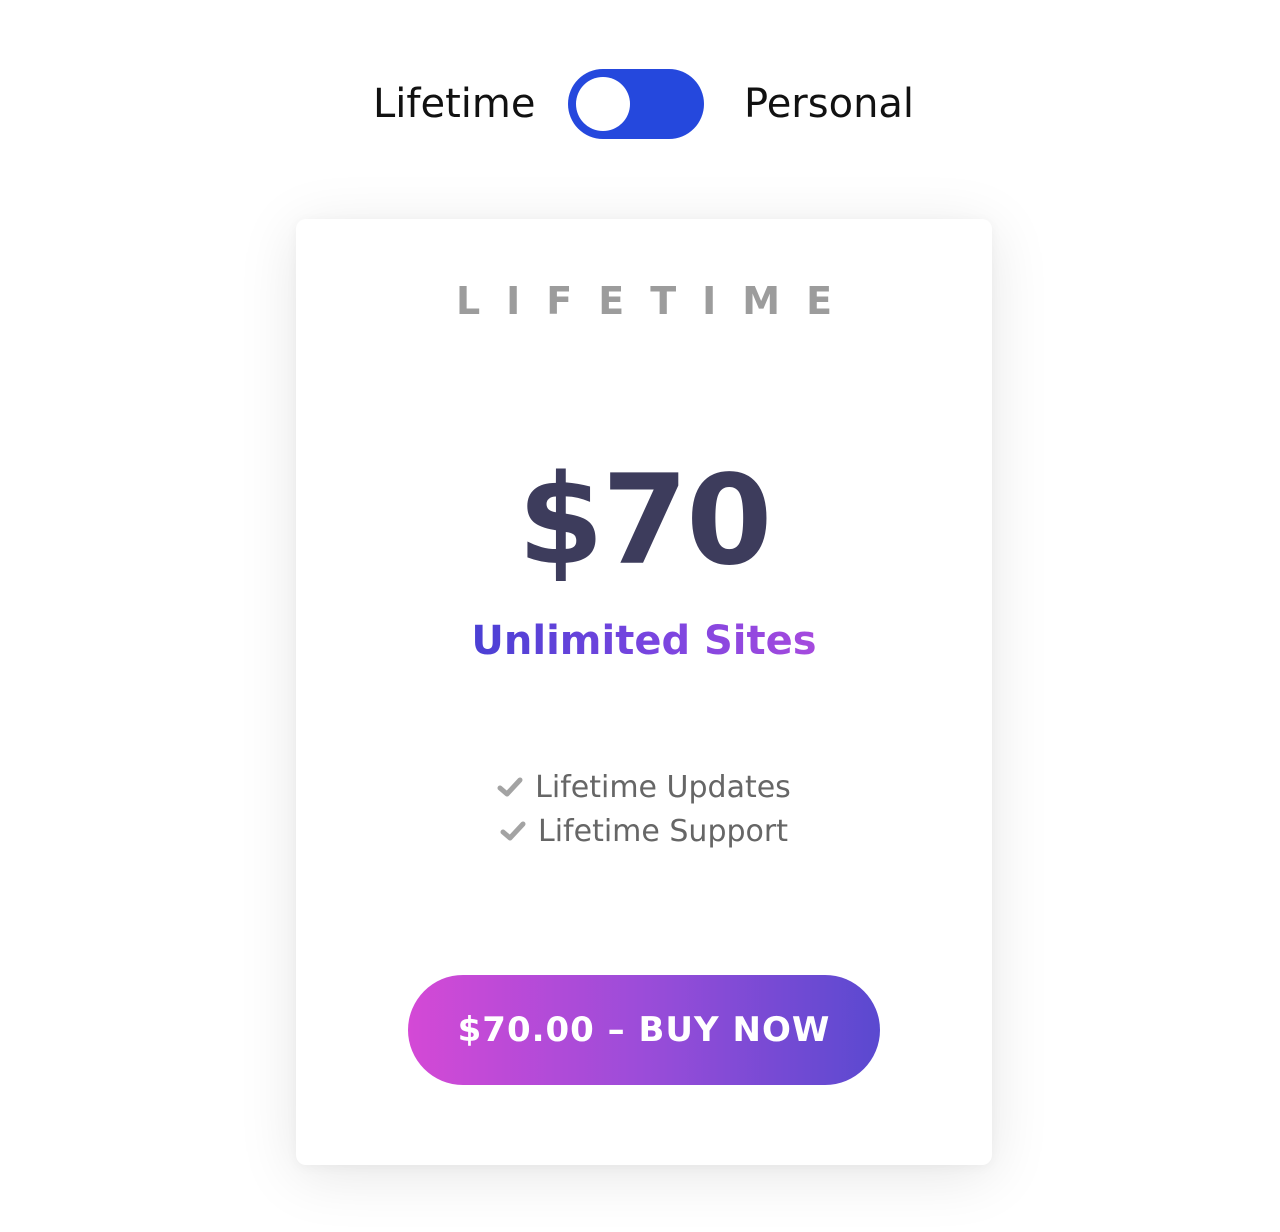  I want to click on toggle-label-lifetime: Lifetime, so click(454, 104).